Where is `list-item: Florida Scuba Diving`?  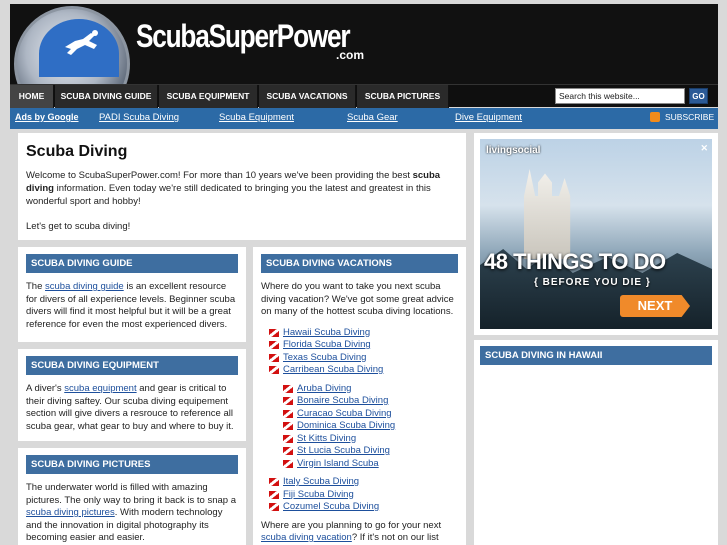
list-item: Florida Scuba Diving is located at coordinates (359, 345).